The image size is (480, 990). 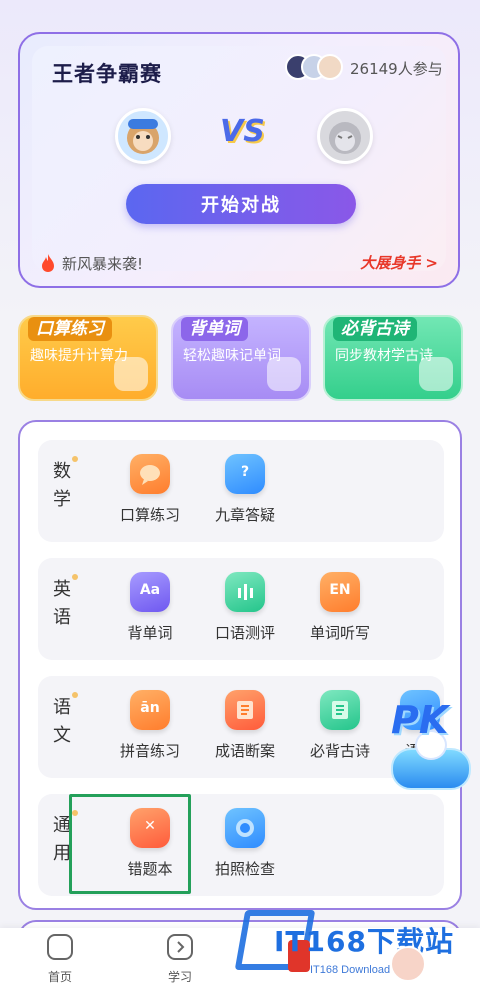 I want to click on player-avatar-monkey, so click(x=143, y=136).